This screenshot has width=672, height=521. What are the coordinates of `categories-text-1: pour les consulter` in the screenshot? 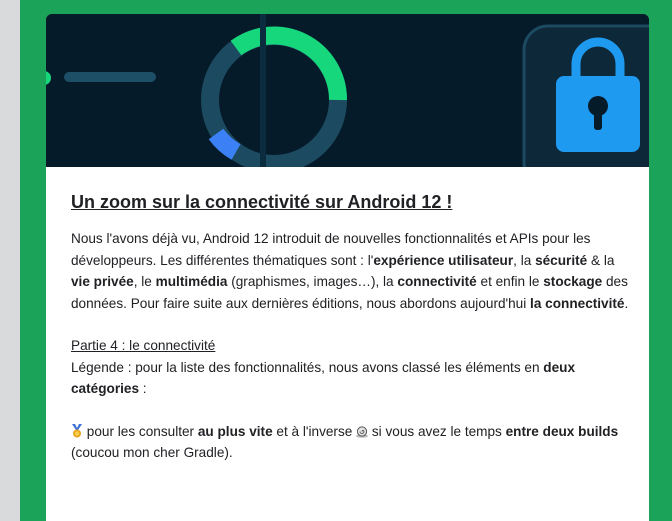 It's located at (140, 431).